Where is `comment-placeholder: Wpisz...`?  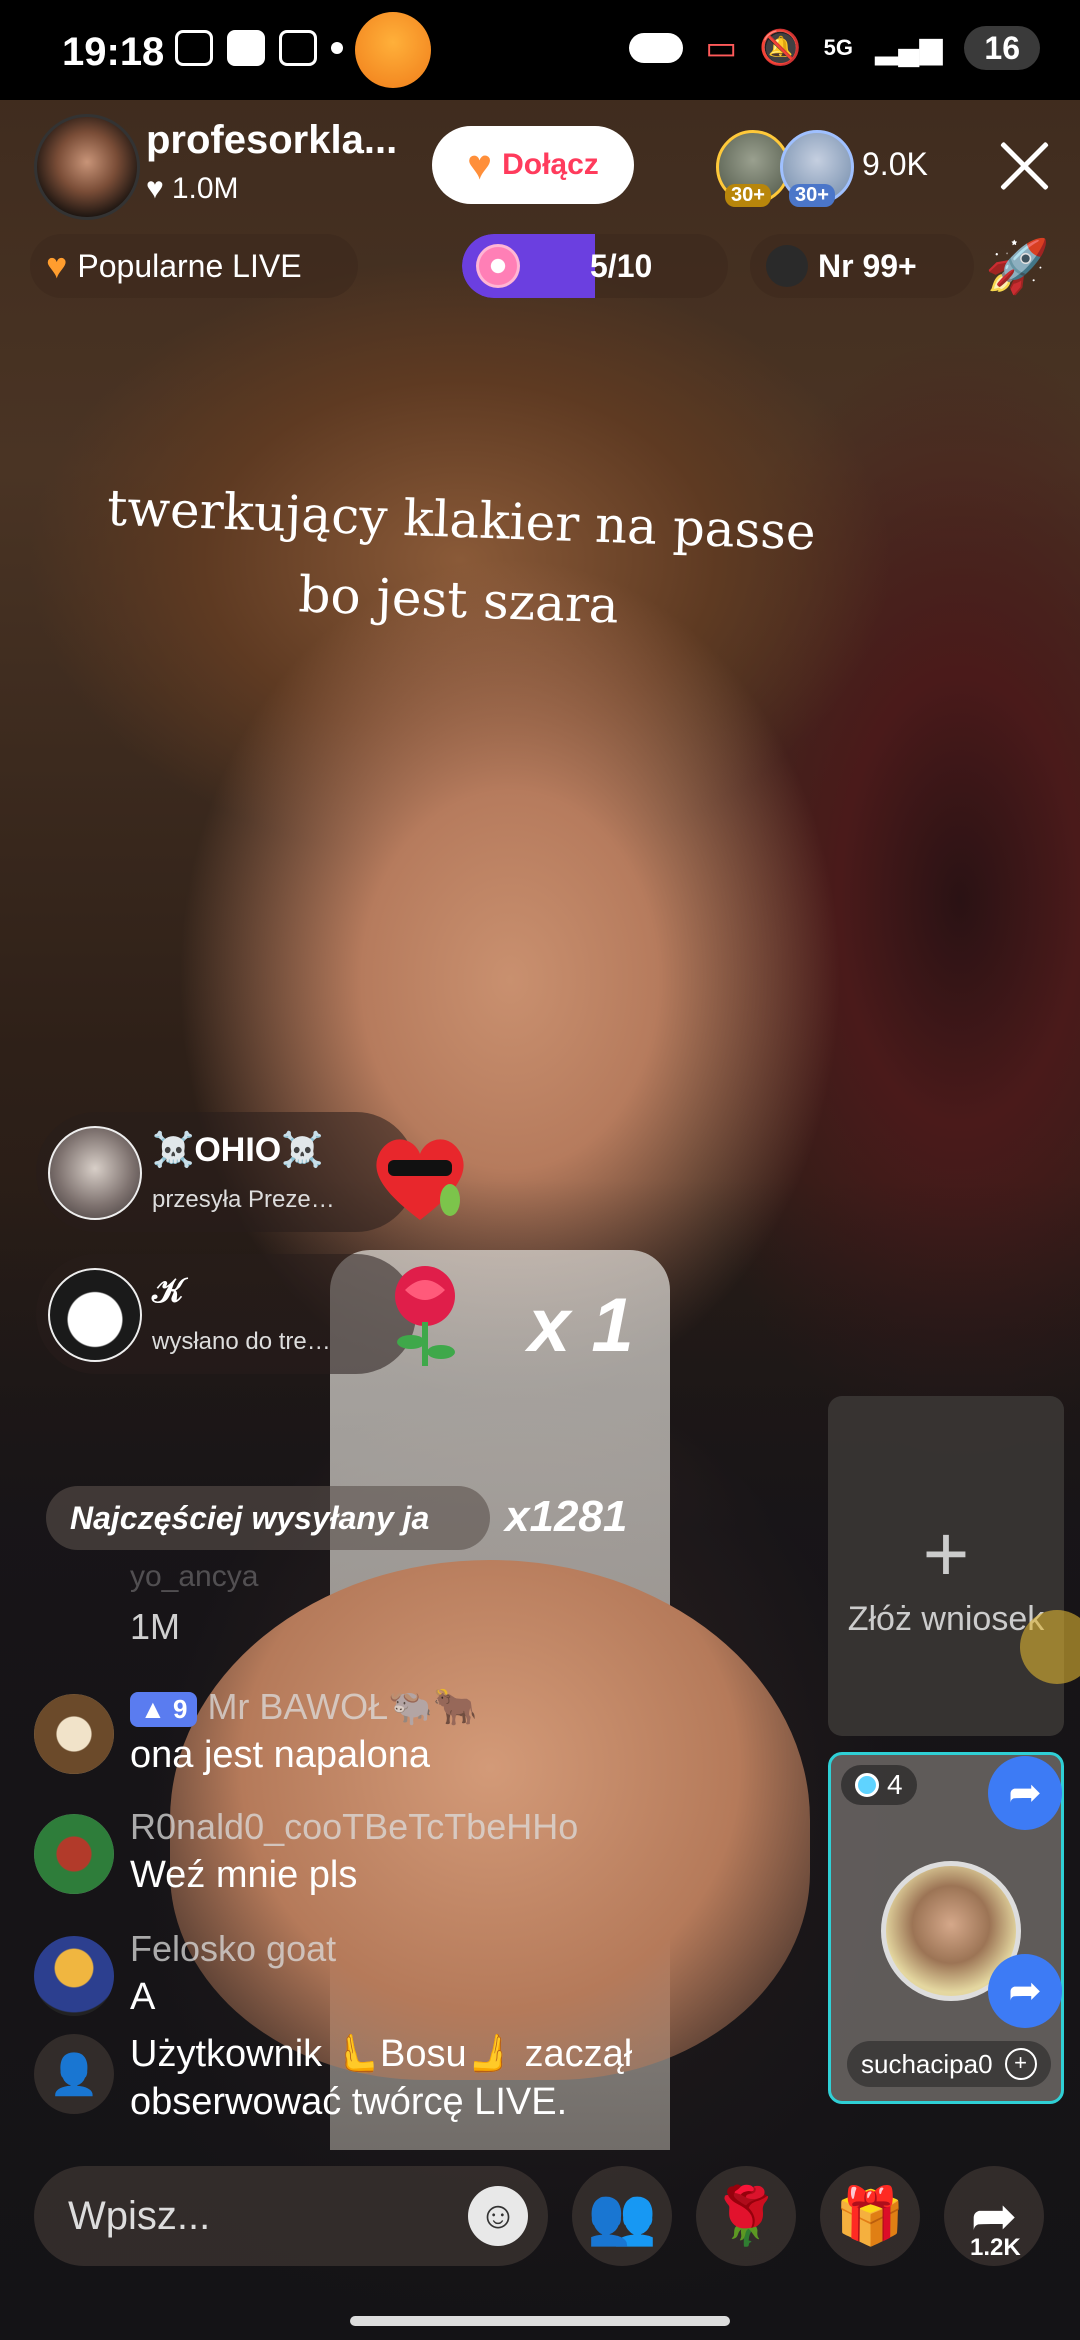 comment-placeholder: Wpisz... is located at coordinates (139, 2216).